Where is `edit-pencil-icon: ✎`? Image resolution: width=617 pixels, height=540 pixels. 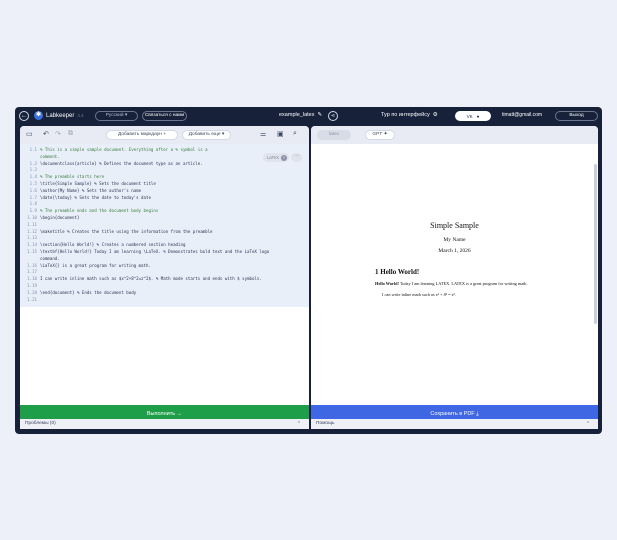 edit-pencil-icon: ✎ is located at coordinates (319, 115).